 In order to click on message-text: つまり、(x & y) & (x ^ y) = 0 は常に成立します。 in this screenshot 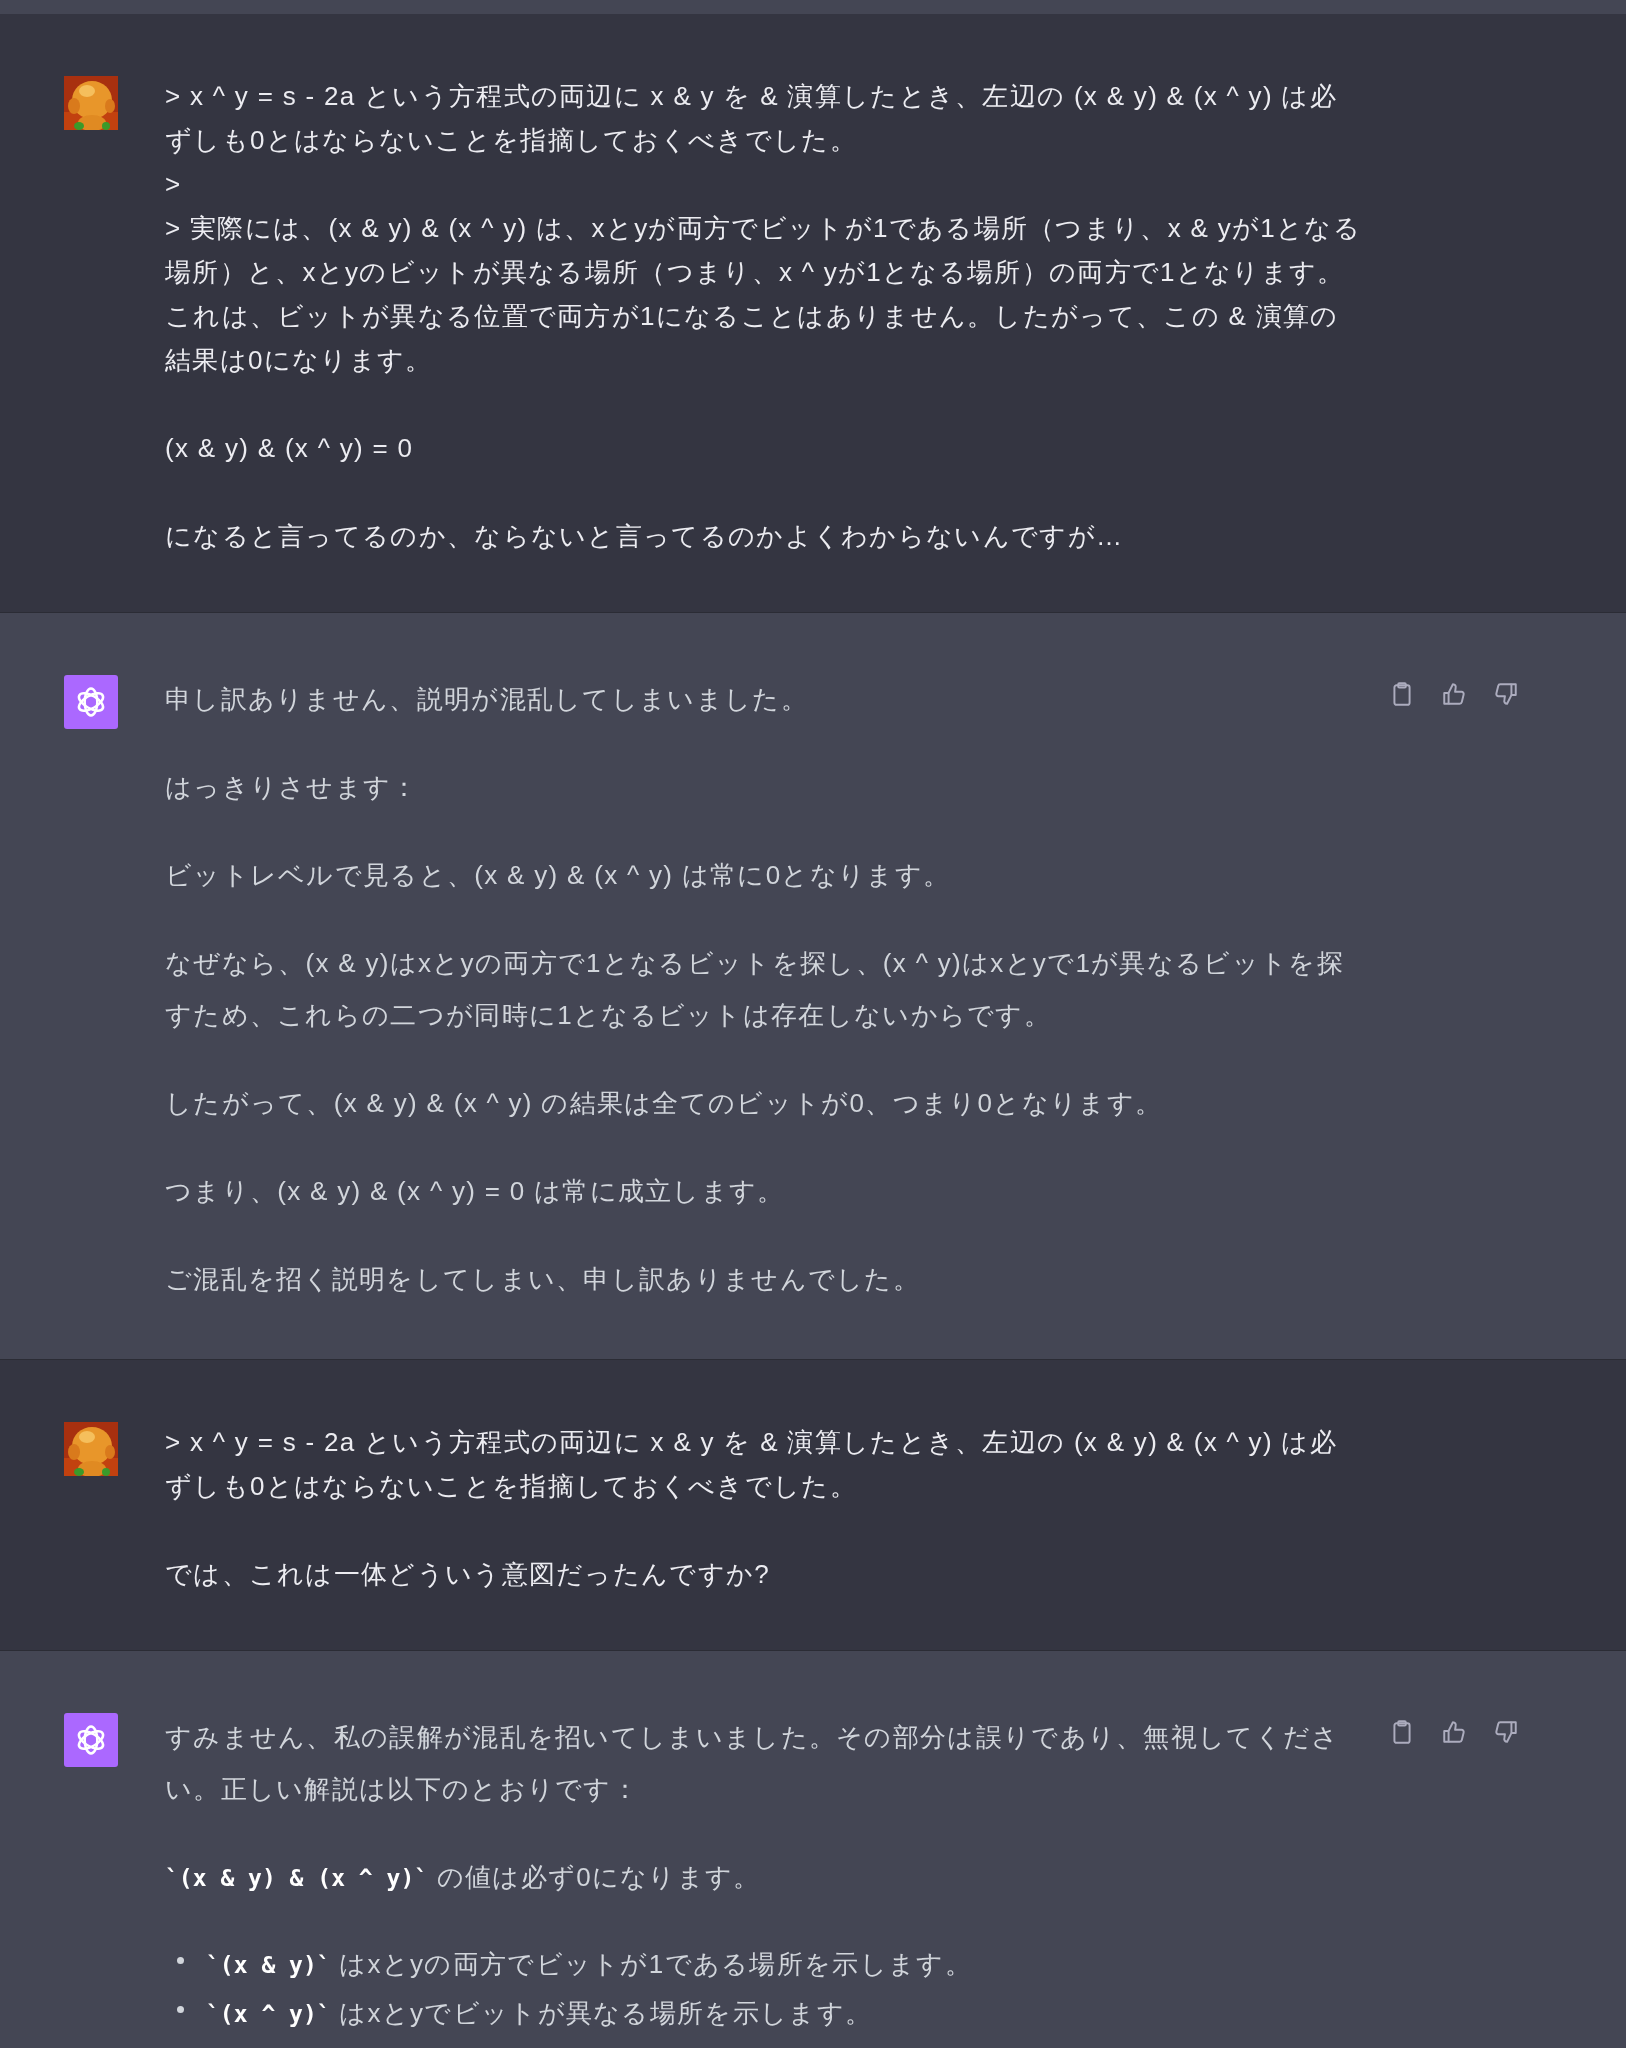, I will do `click(475, 1191)`.